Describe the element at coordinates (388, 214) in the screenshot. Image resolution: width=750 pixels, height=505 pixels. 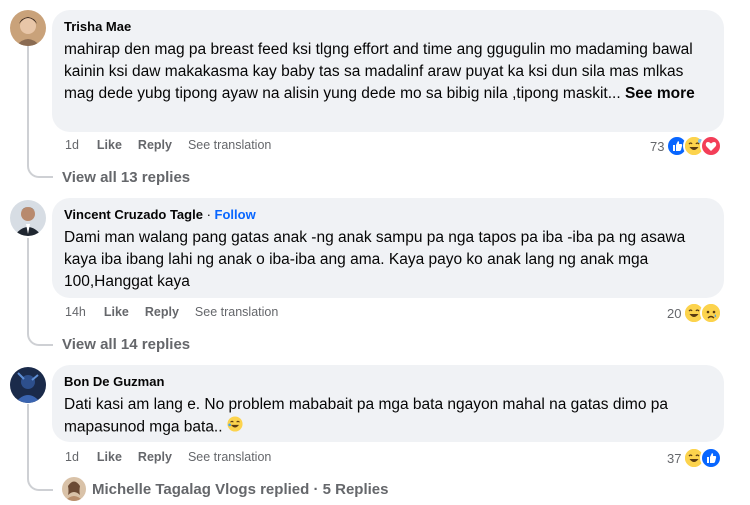
I see `comment-author-row: Vincent Cruzado Tagle · Follow` at that location.